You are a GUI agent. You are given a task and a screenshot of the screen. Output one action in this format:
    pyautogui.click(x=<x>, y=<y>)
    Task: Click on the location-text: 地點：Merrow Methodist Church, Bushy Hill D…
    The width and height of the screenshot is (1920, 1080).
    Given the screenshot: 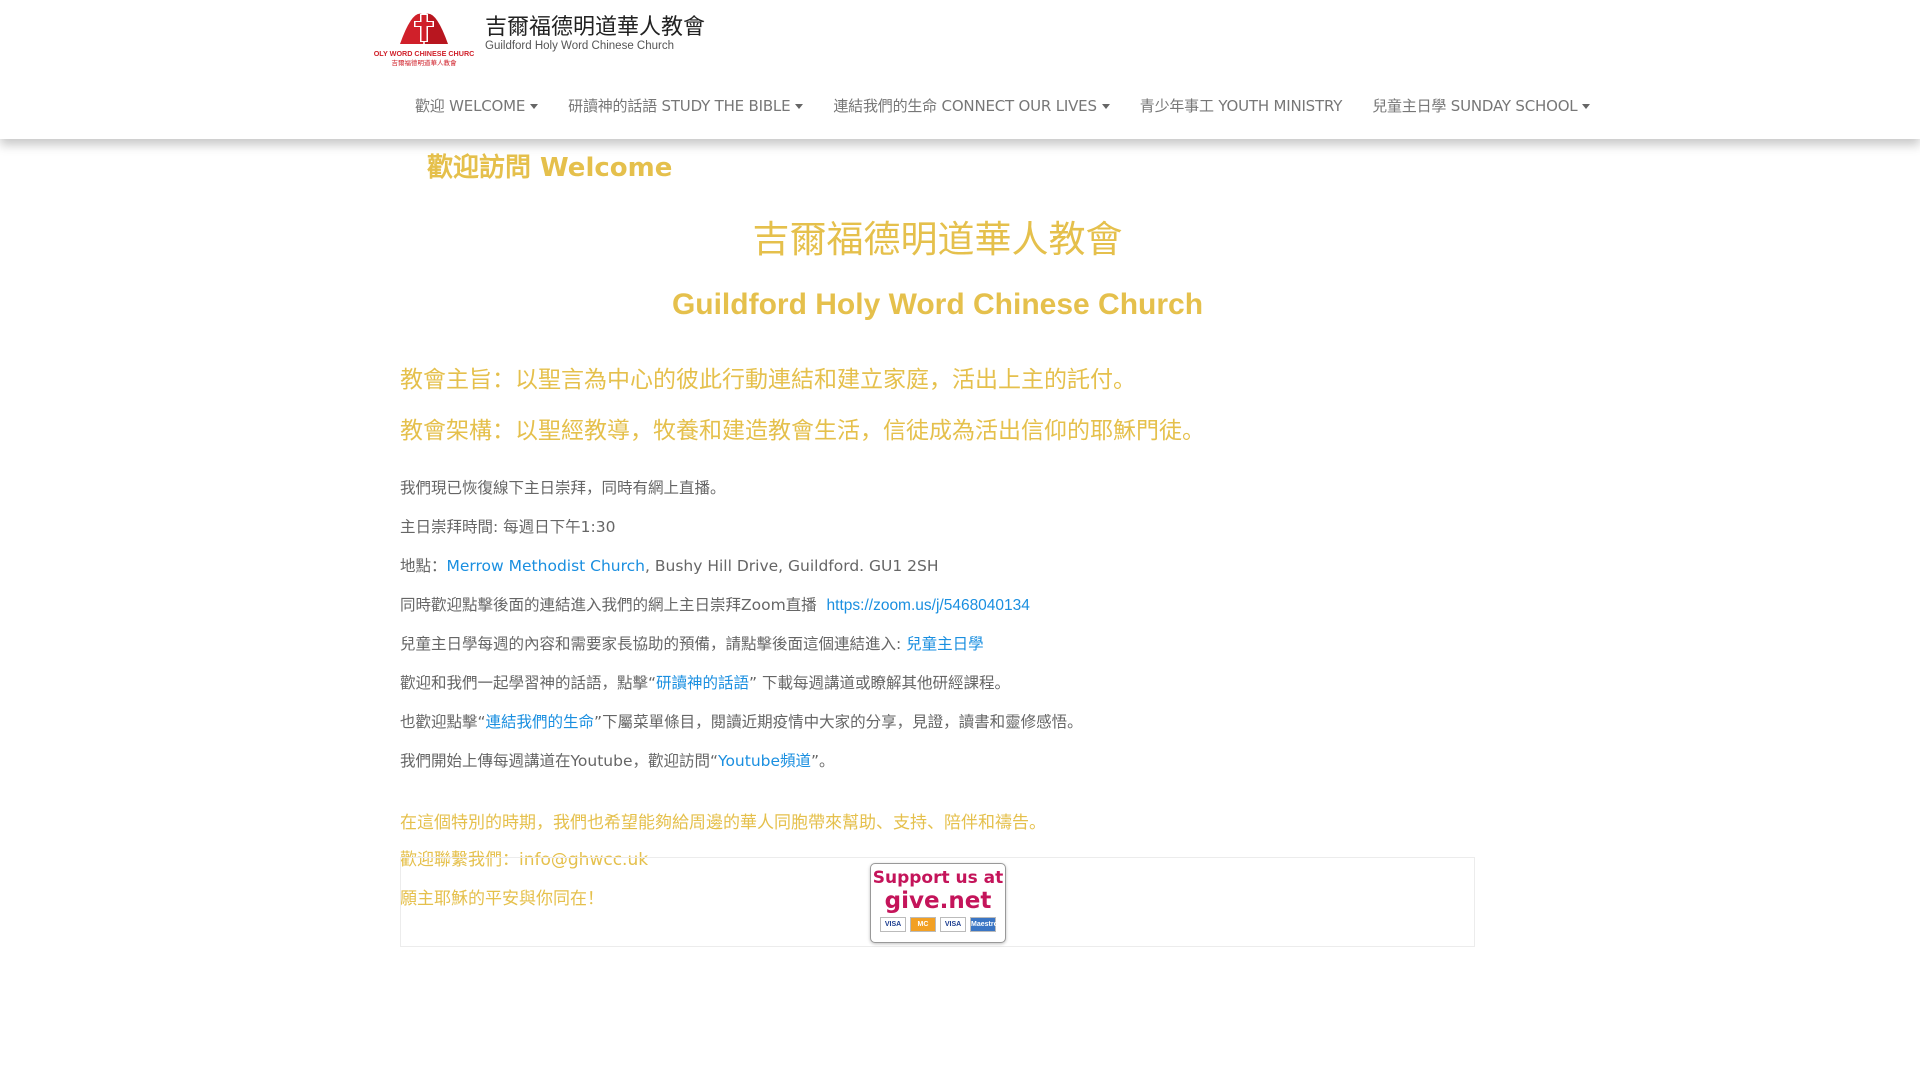 What is the action you would take?
    pyautogui.click(x=937, y=575)
    